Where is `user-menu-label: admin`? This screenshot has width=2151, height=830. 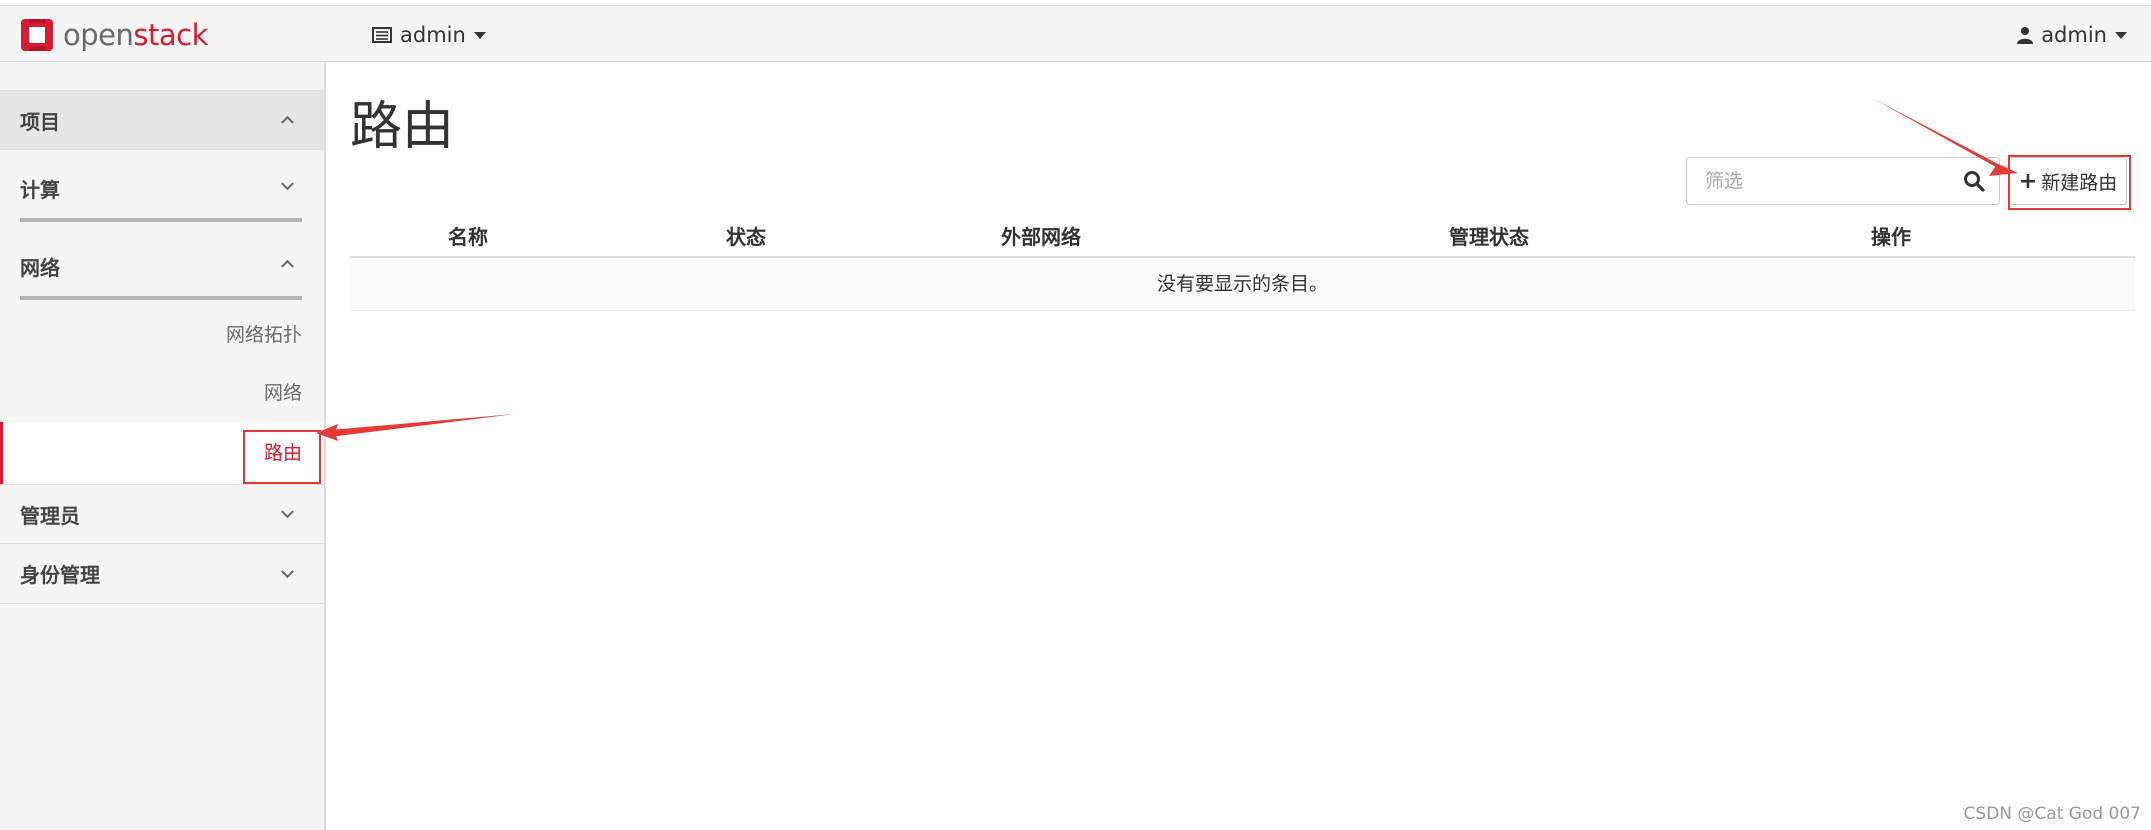
user-menu-label: admin is located at coordinates (2074, 35).